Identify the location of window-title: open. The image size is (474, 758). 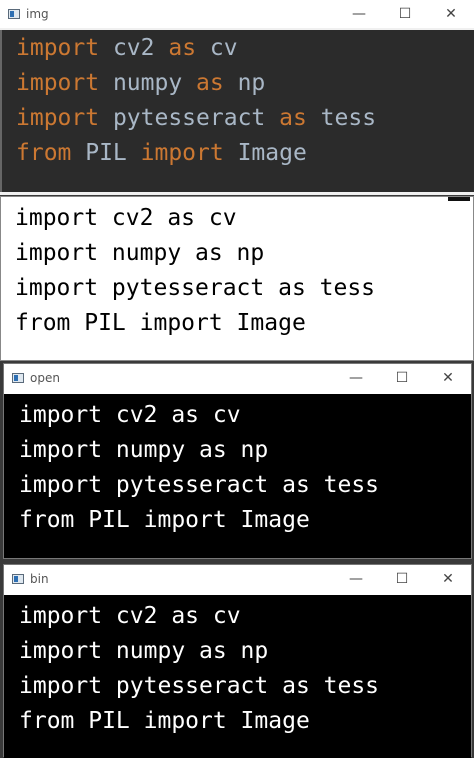
(45, 378).